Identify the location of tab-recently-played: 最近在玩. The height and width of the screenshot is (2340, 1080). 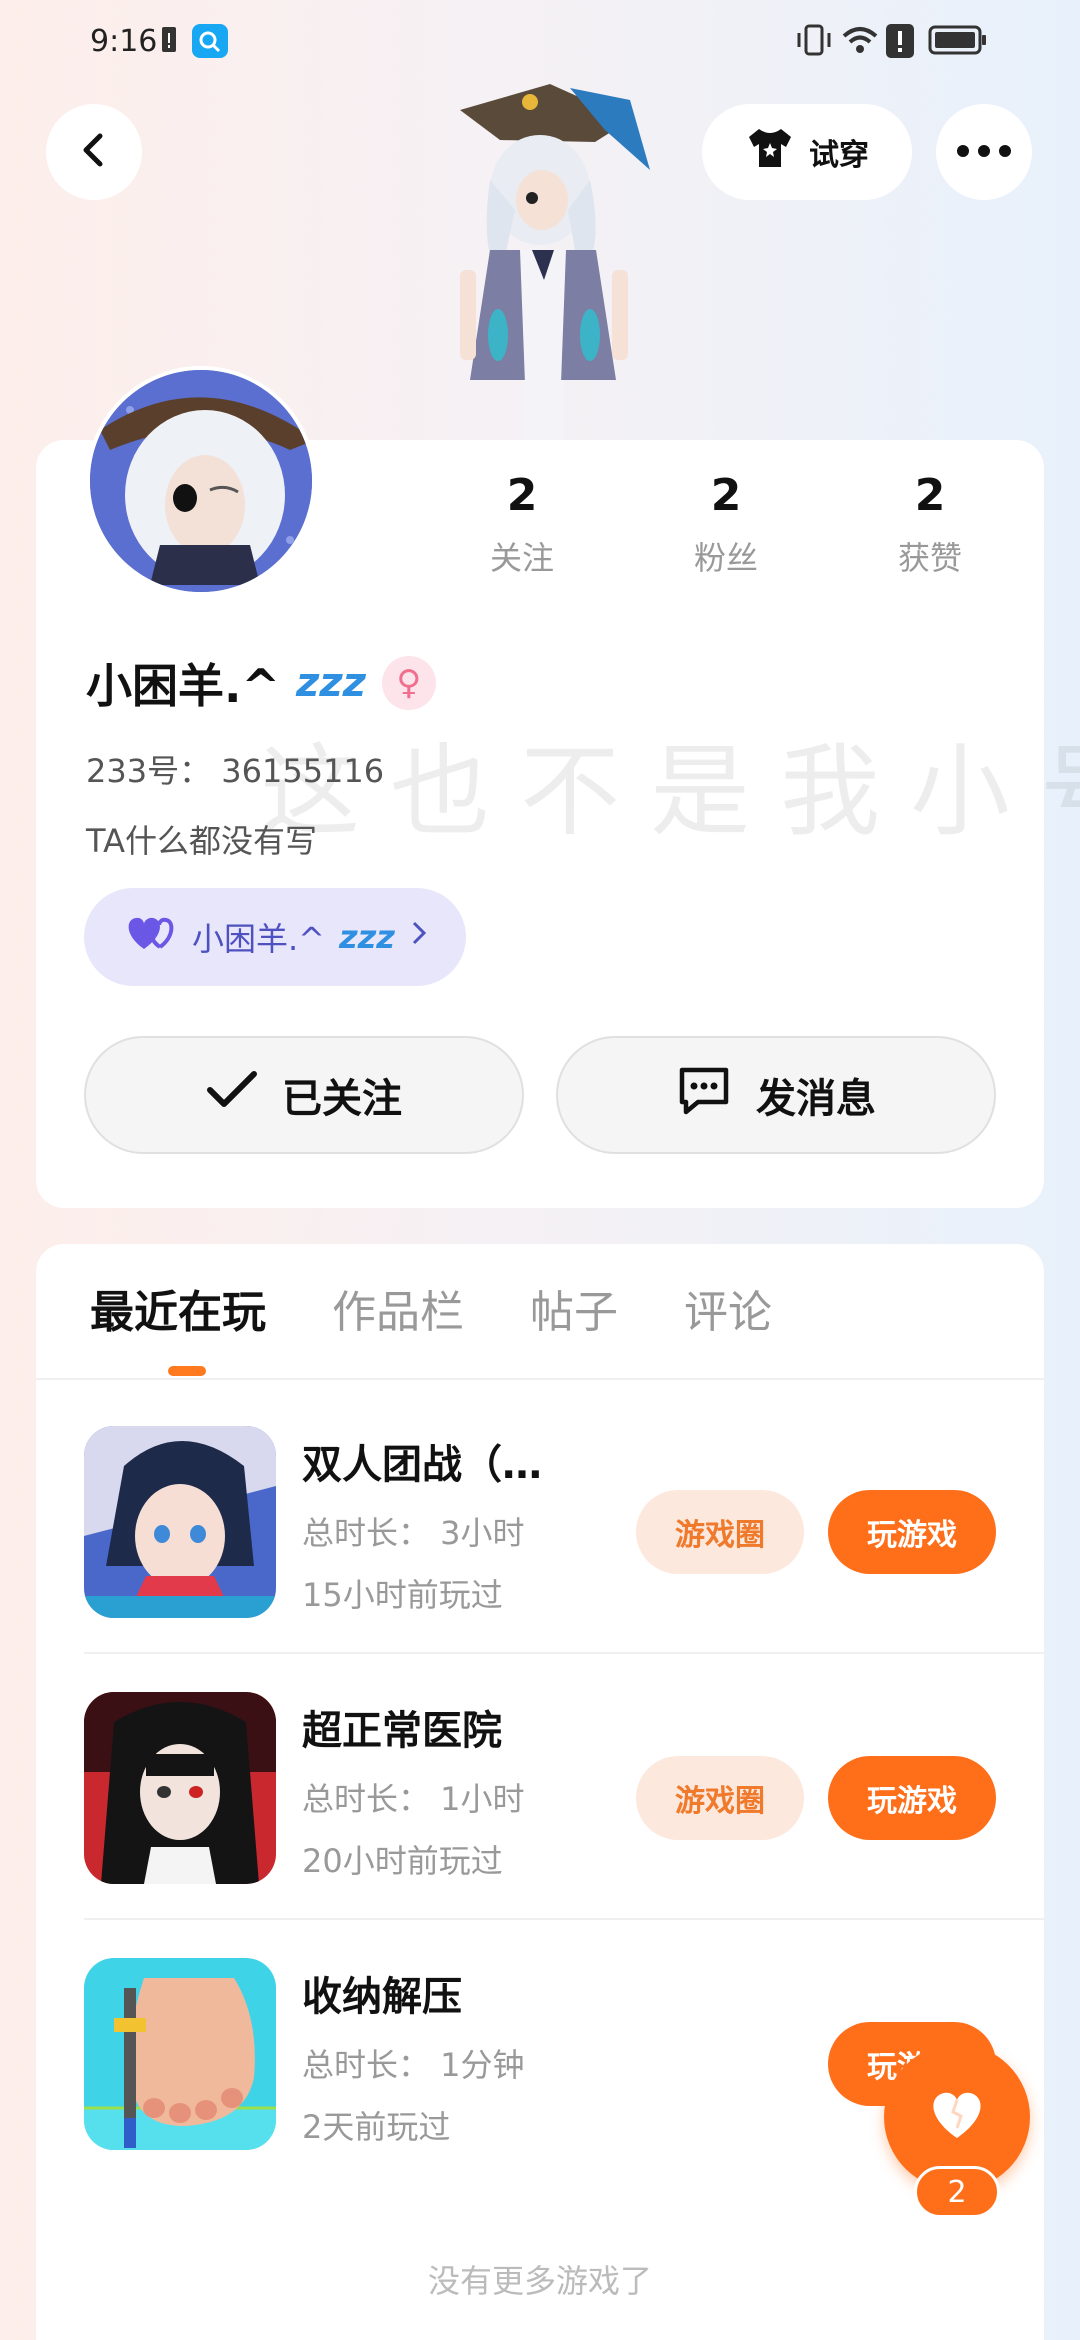
(178, 1308).